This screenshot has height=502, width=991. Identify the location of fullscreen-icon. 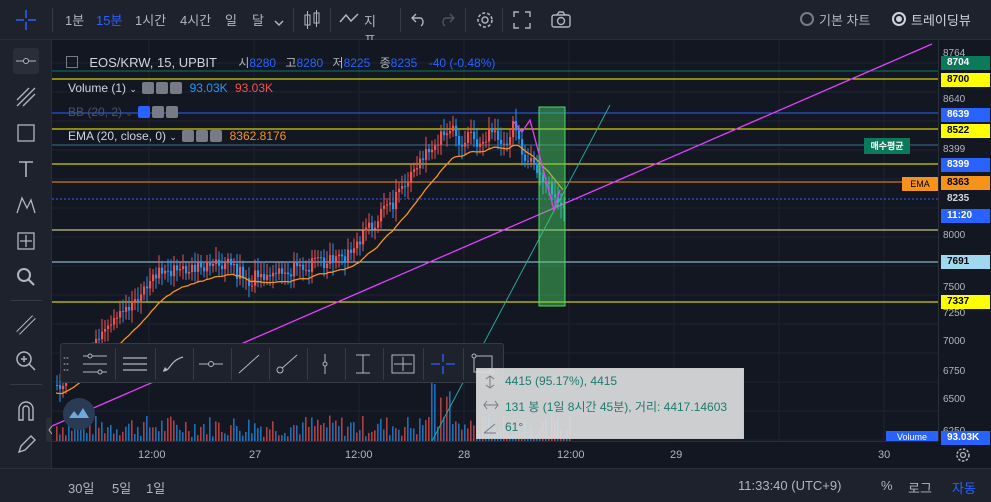
(522, 22).